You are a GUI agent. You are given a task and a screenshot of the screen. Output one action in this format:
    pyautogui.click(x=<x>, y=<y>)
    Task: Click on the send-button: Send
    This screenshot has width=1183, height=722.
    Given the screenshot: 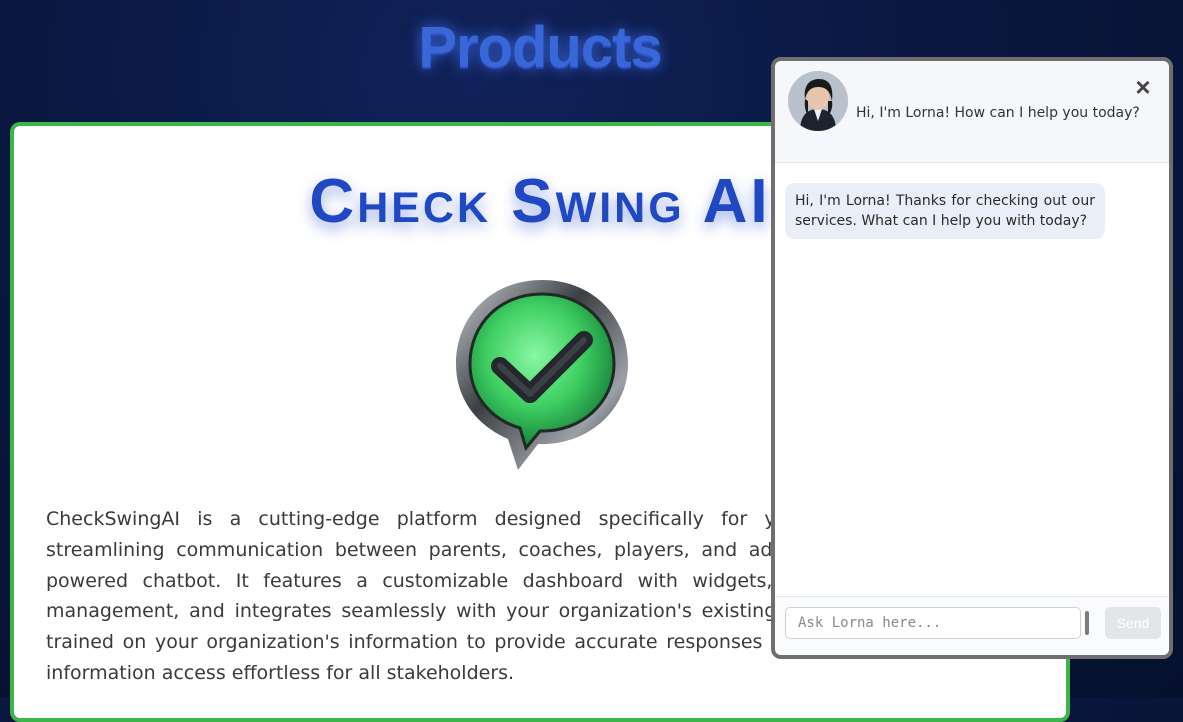 What is the action you would take?
    pyautogui.click(x=1133, y=623)
    